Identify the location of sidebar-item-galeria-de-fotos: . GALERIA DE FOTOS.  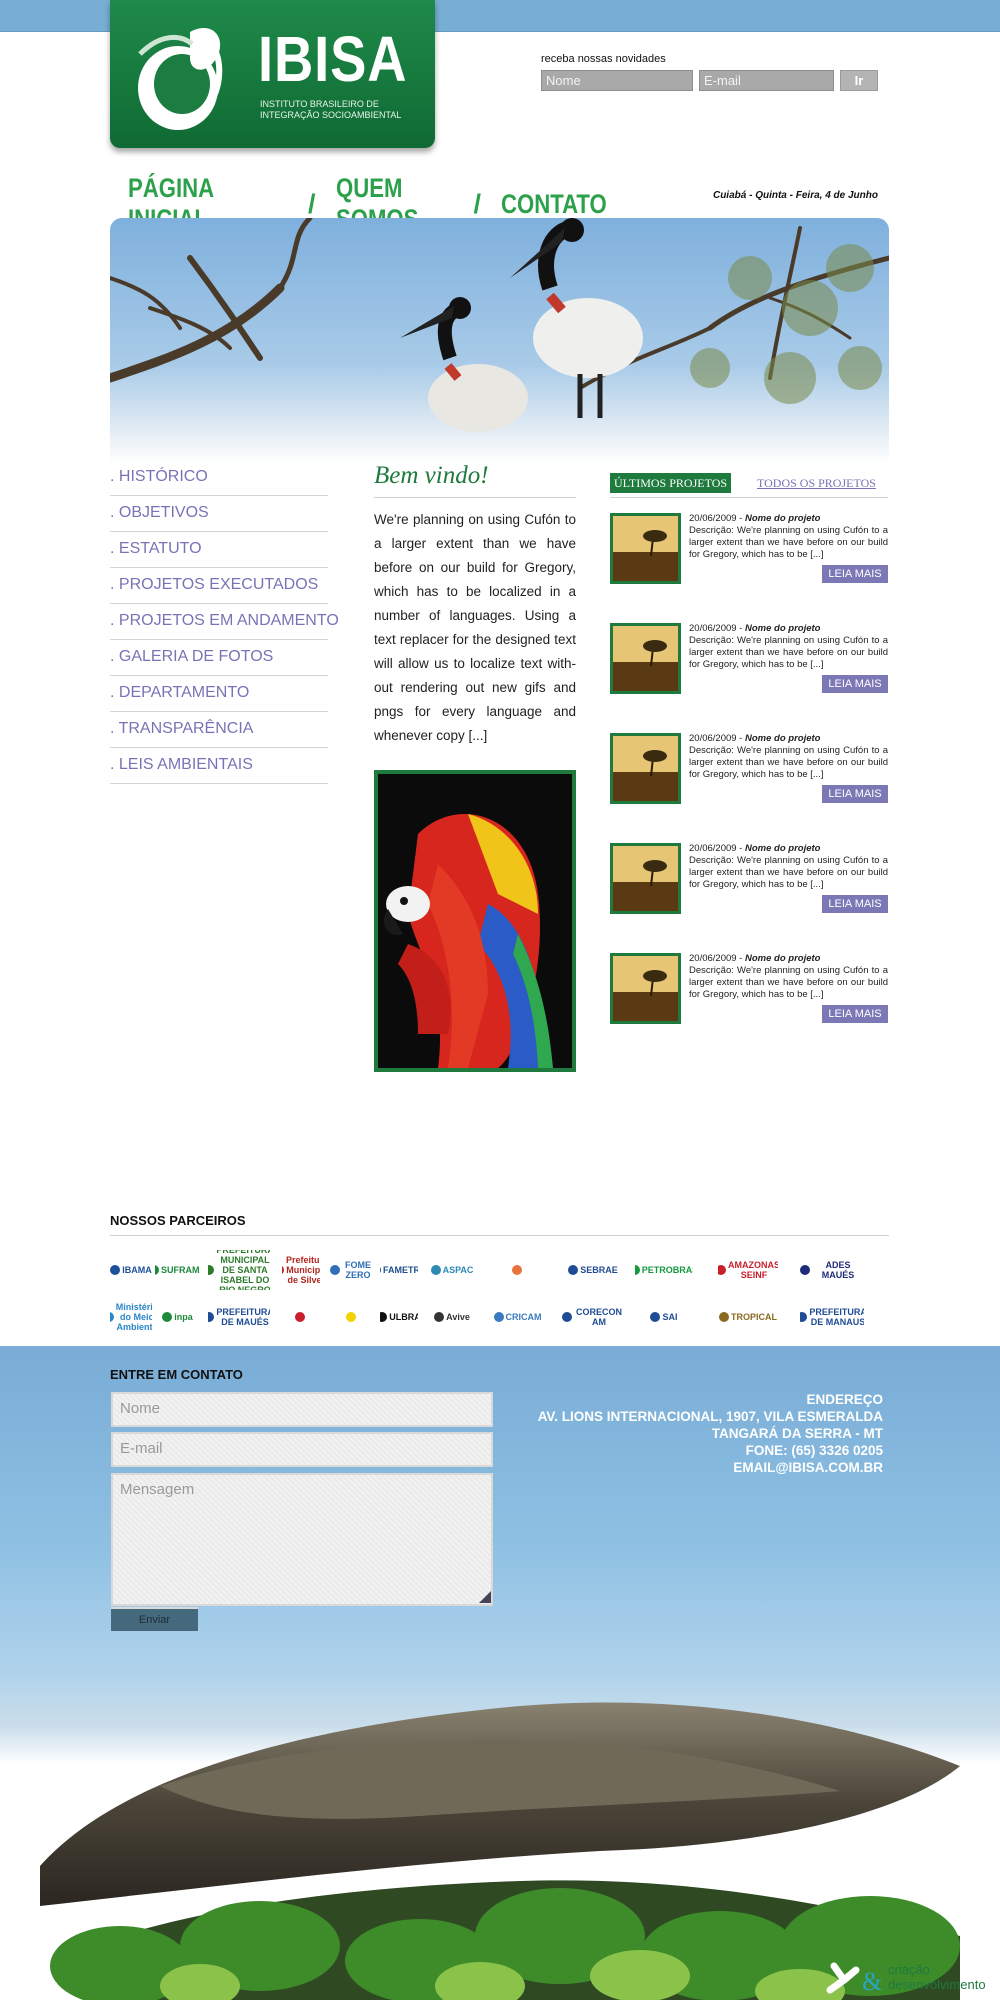
(219, 658).